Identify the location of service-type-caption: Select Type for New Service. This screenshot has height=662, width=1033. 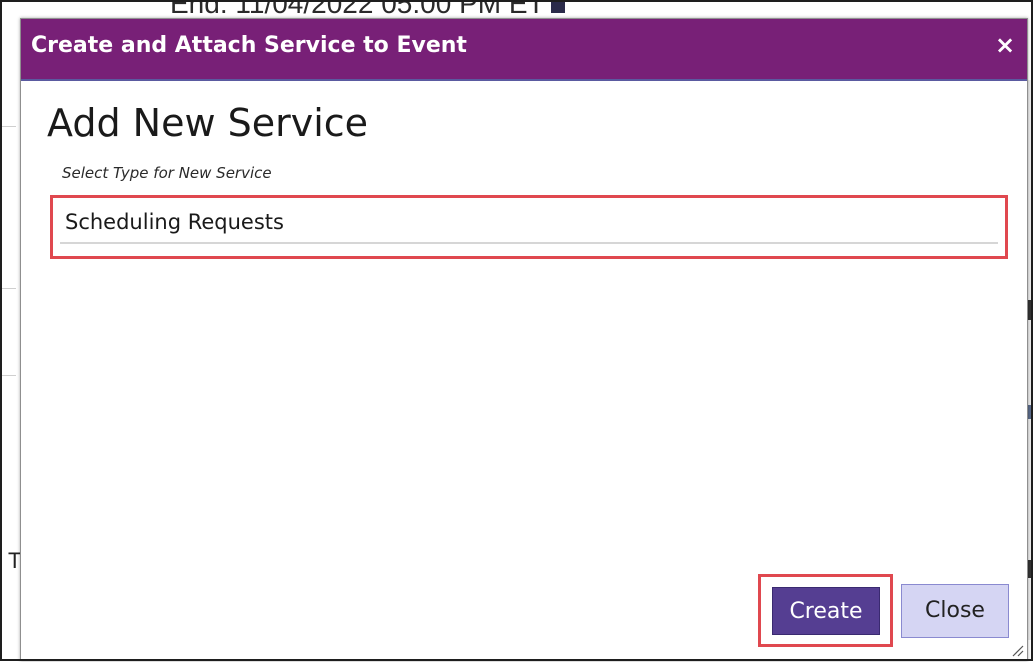
(167, 173).